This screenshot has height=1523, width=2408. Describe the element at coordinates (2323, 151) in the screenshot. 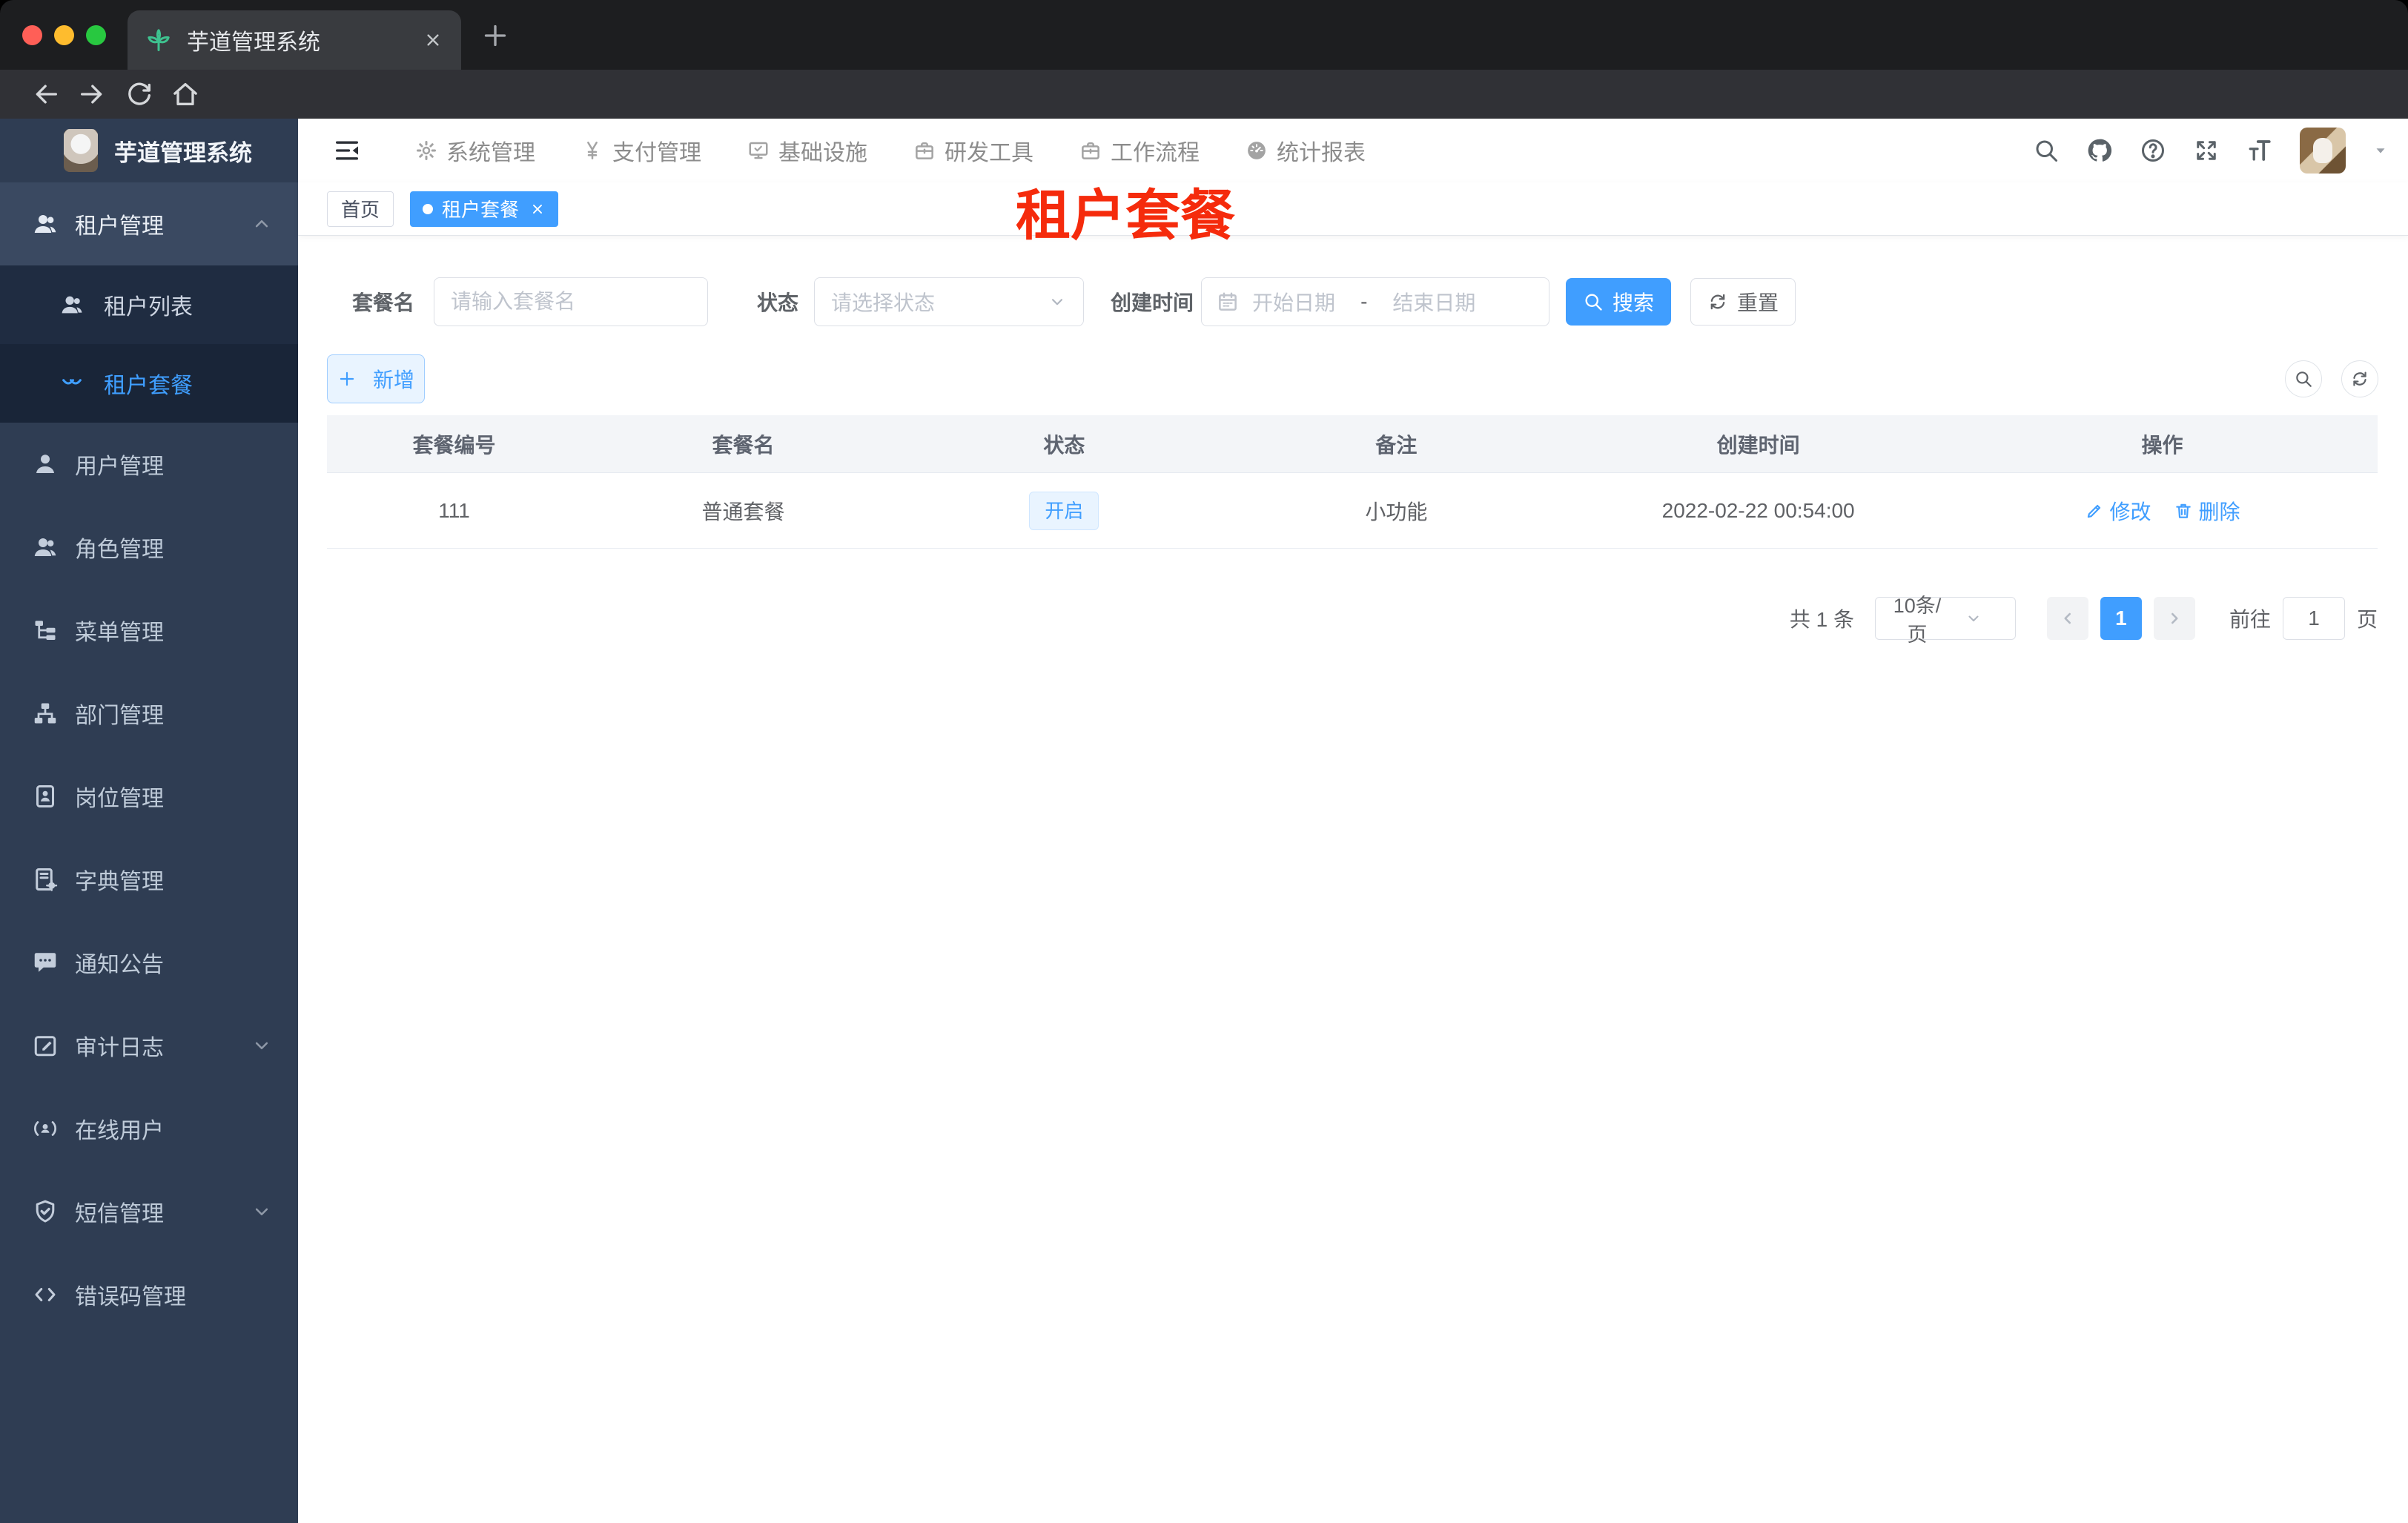

I see `avatar` at that location.